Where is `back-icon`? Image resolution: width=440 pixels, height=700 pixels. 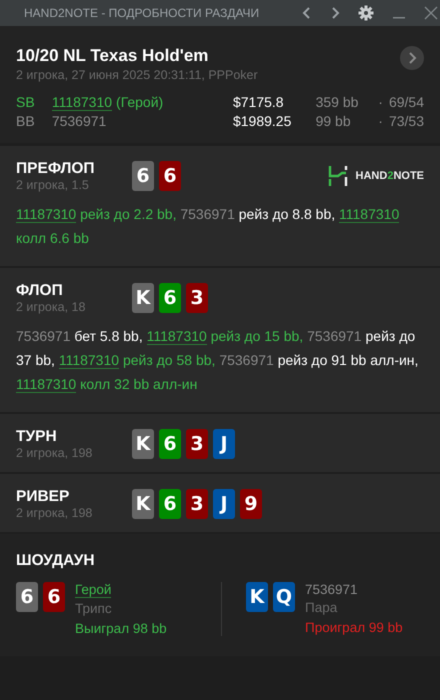 back-icon is located at coordinates (307, 13).